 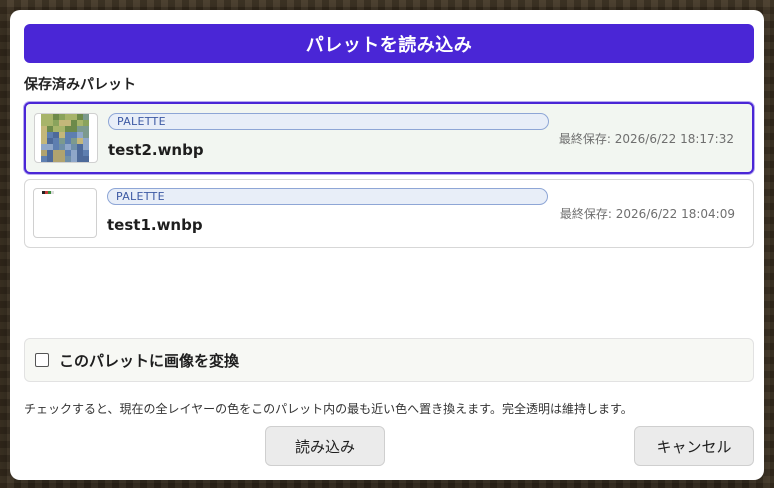 What do you see at coordinates (48, 192) in the screenshot?
I see `small-swatch-thumbnail-icon` at bounding box center [48, 192].